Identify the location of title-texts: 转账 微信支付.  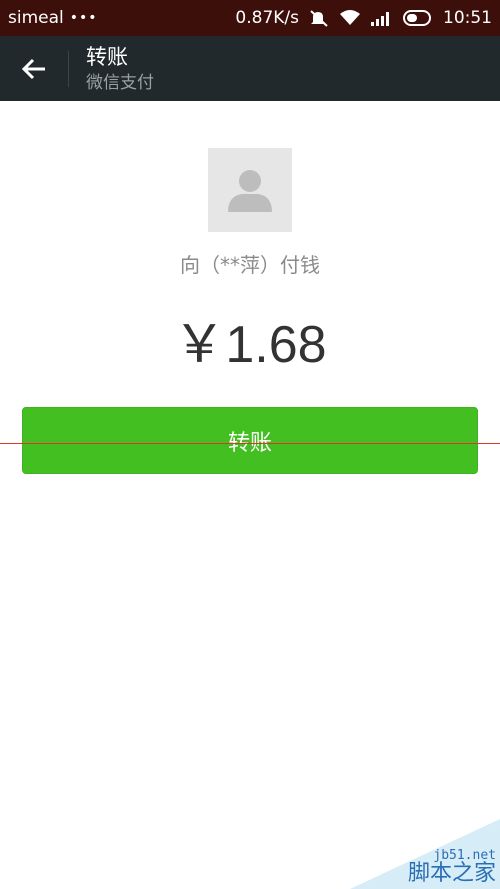
(120, 69).